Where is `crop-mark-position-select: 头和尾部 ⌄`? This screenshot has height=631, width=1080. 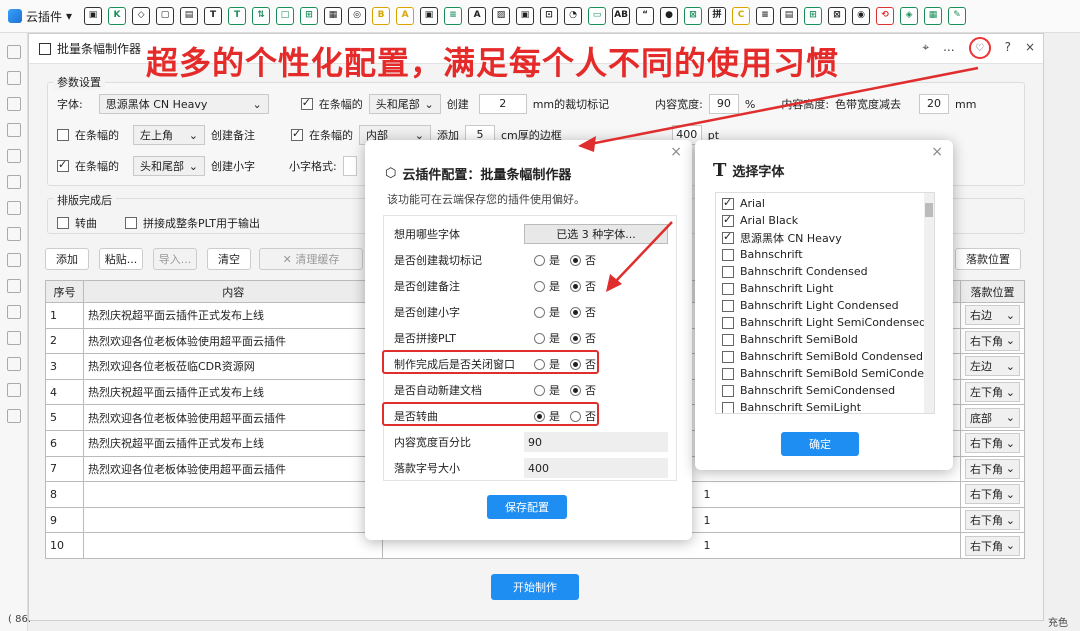
crop-mark-position-select: 头和尾部 ⌄ is located at coordinates (404, 104).